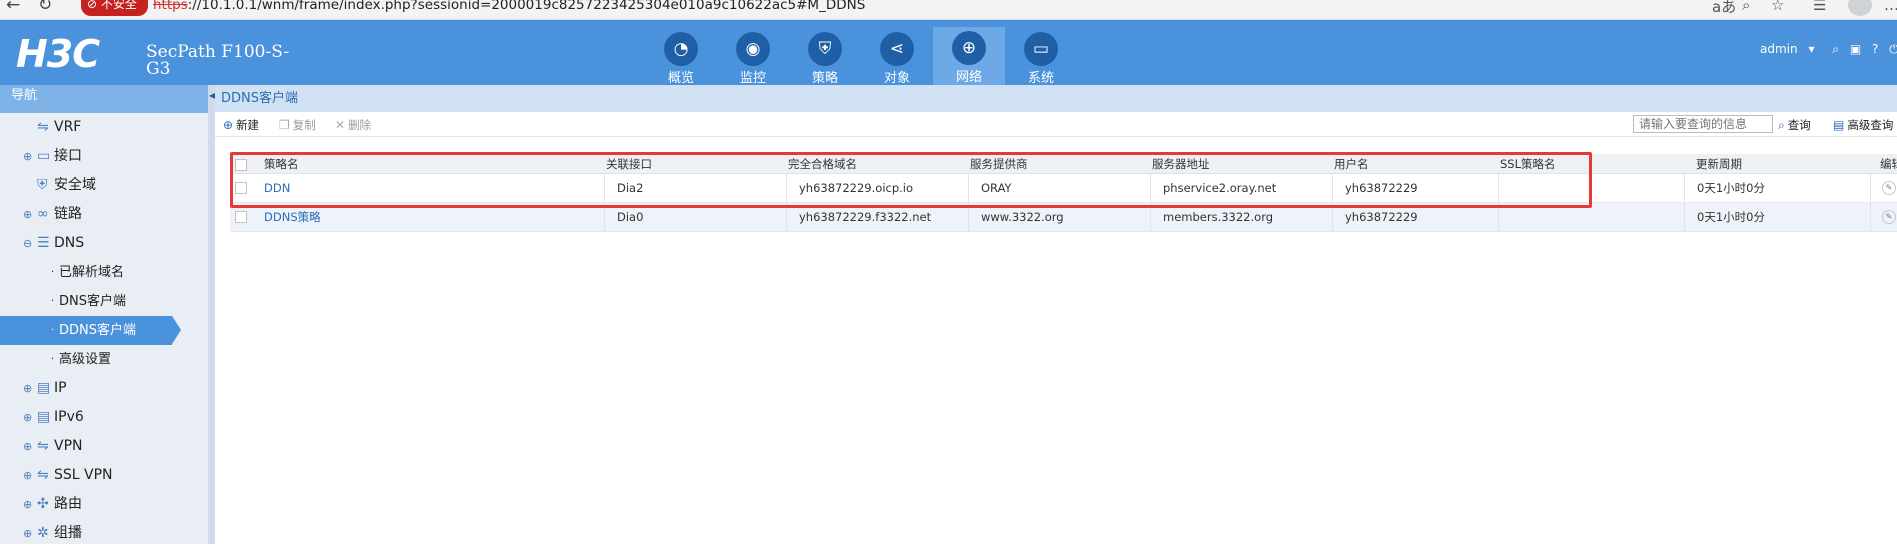  What do you see at coordinates (107, 446) in the screenshot?
I see `nav-item-vpn: ⊕ ⇋ VPN` at bounding box center [107, 446].